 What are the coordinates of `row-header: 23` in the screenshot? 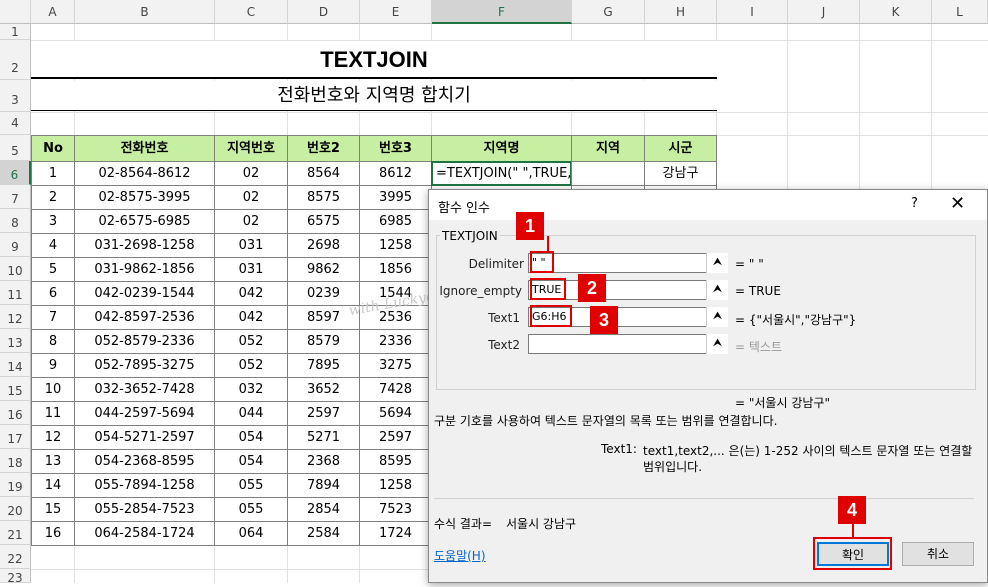 It's located at (15, 577).